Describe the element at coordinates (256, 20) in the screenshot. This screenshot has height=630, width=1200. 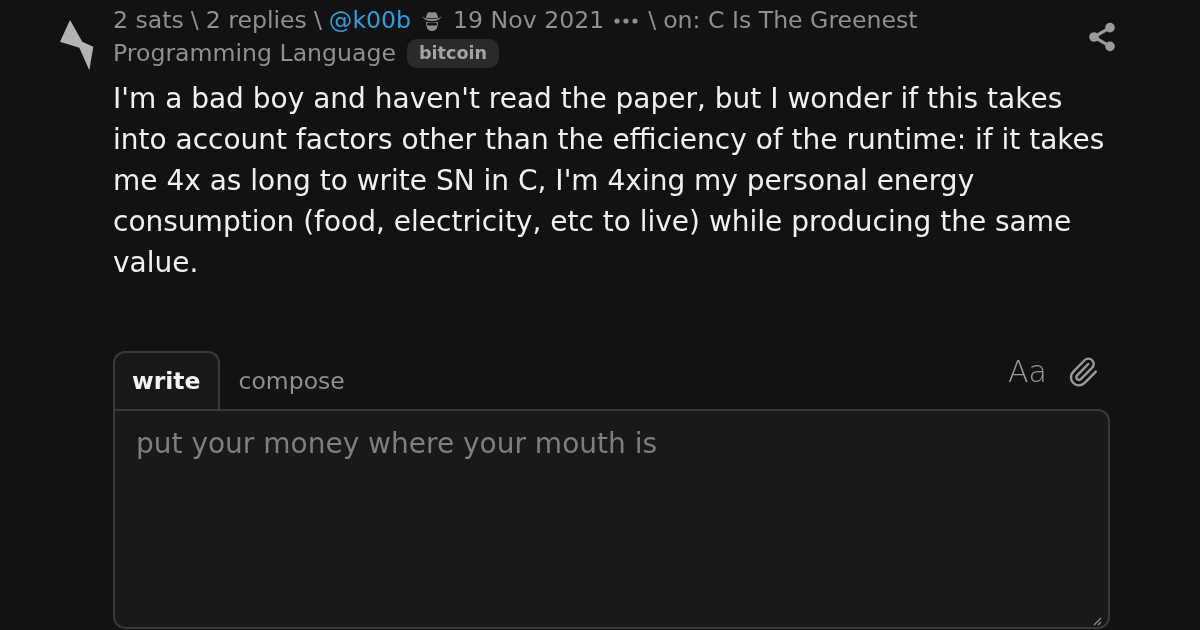
I see `meta-link: 2 replies` at that location.